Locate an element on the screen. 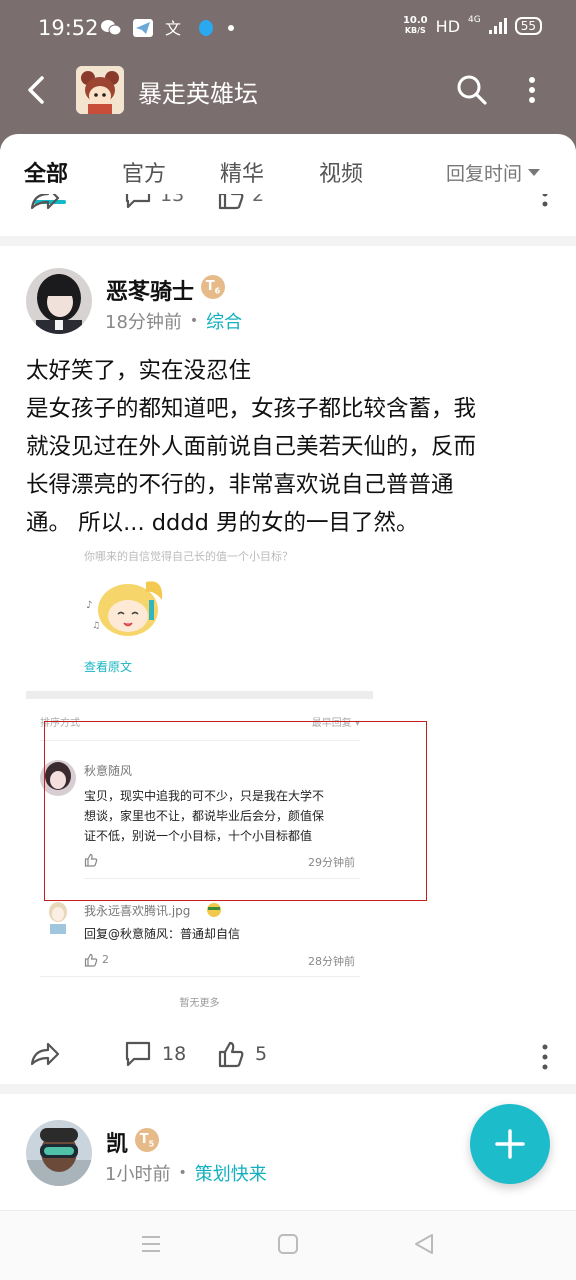 The height and width of the screenshot is (1280, 576). view-original-link: 查看原文 is located at coordinates (108, 667).